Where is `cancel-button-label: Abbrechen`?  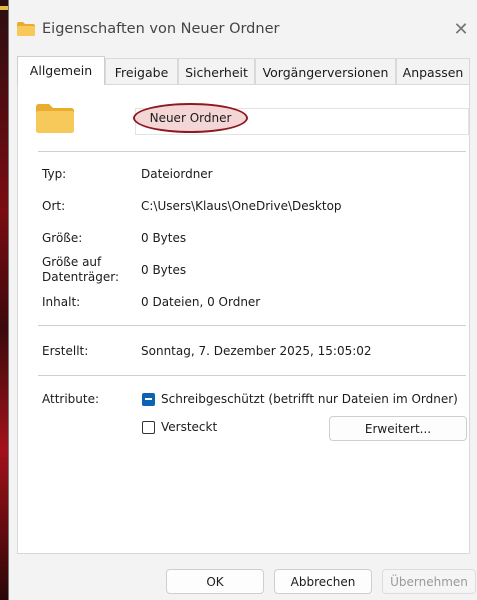 cancel-button-label: Abbrechen is located at coordinates (323, 581).